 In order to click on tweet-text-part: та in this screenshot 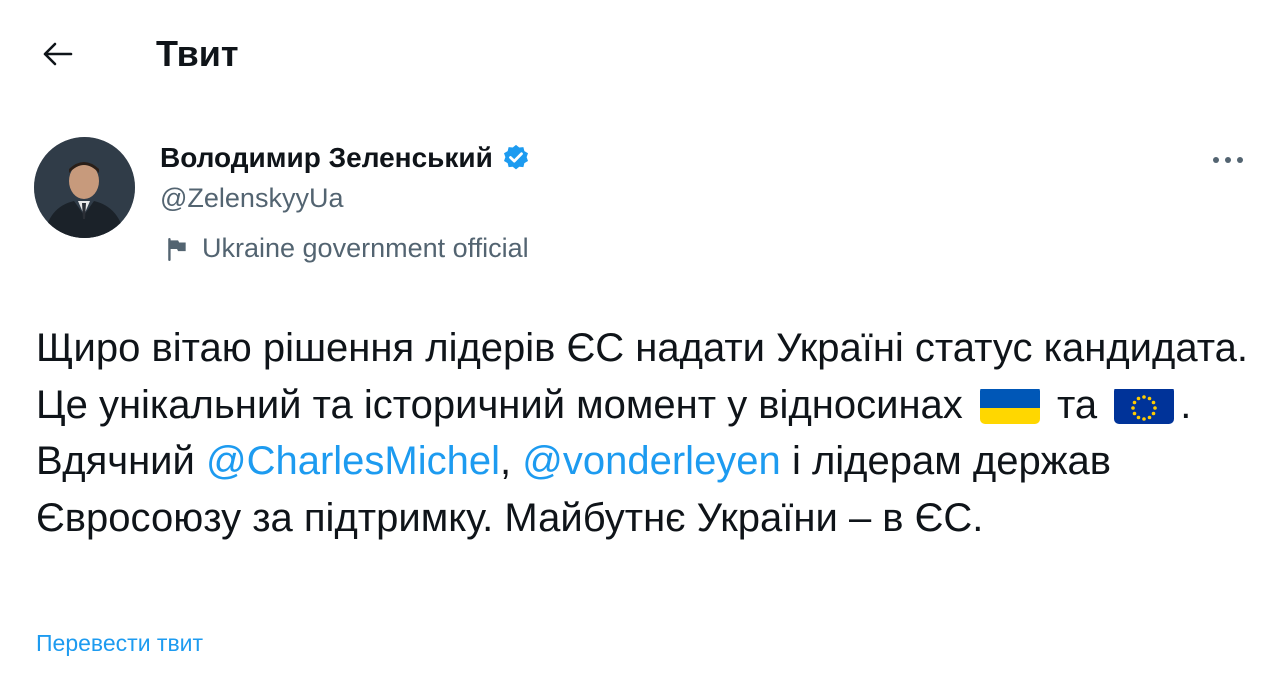, I will do `click(1077, 404)`.